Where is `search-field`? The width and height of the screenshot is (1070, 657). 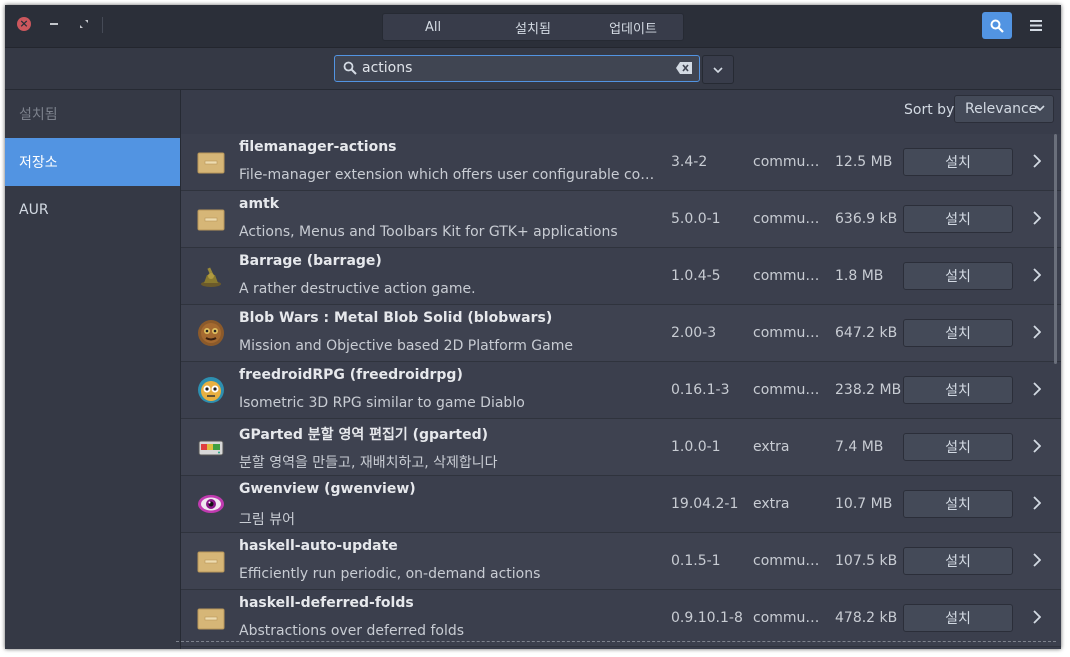 search-field is located at coordinates (517, 68).